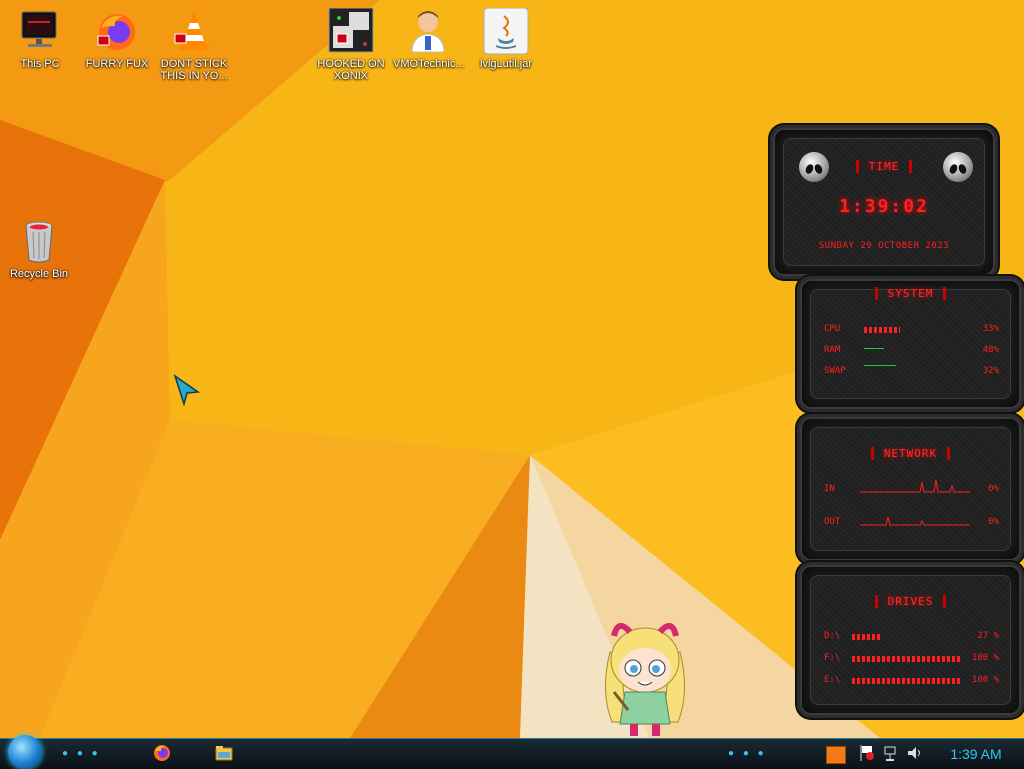 Image resolution: width=1024 pixels, height=769 pixels. I want to click on desktop-icon-recycle-bin: Recycle Bin, so click(39, 249).